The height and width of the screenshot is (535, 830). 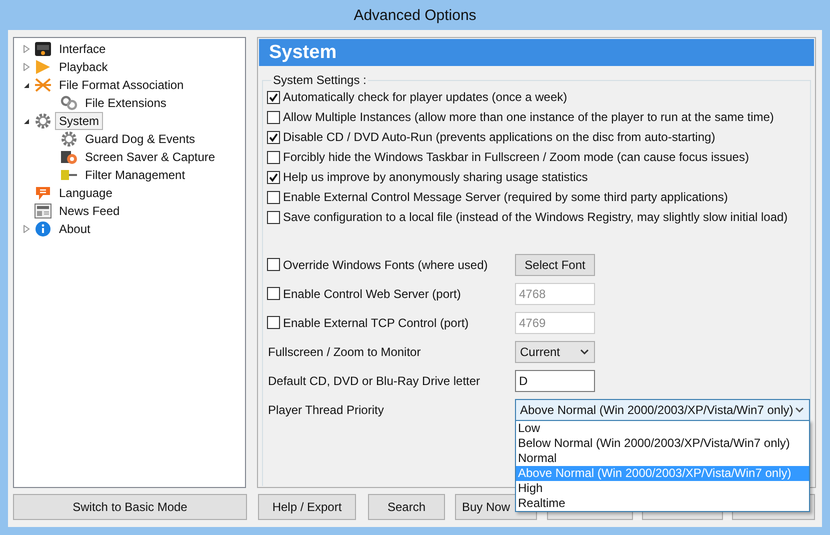 What do you see at coordinates (415, 15) in the screenshot?
I see `window-title: Advanced Options` at bounding box center [415, 15].